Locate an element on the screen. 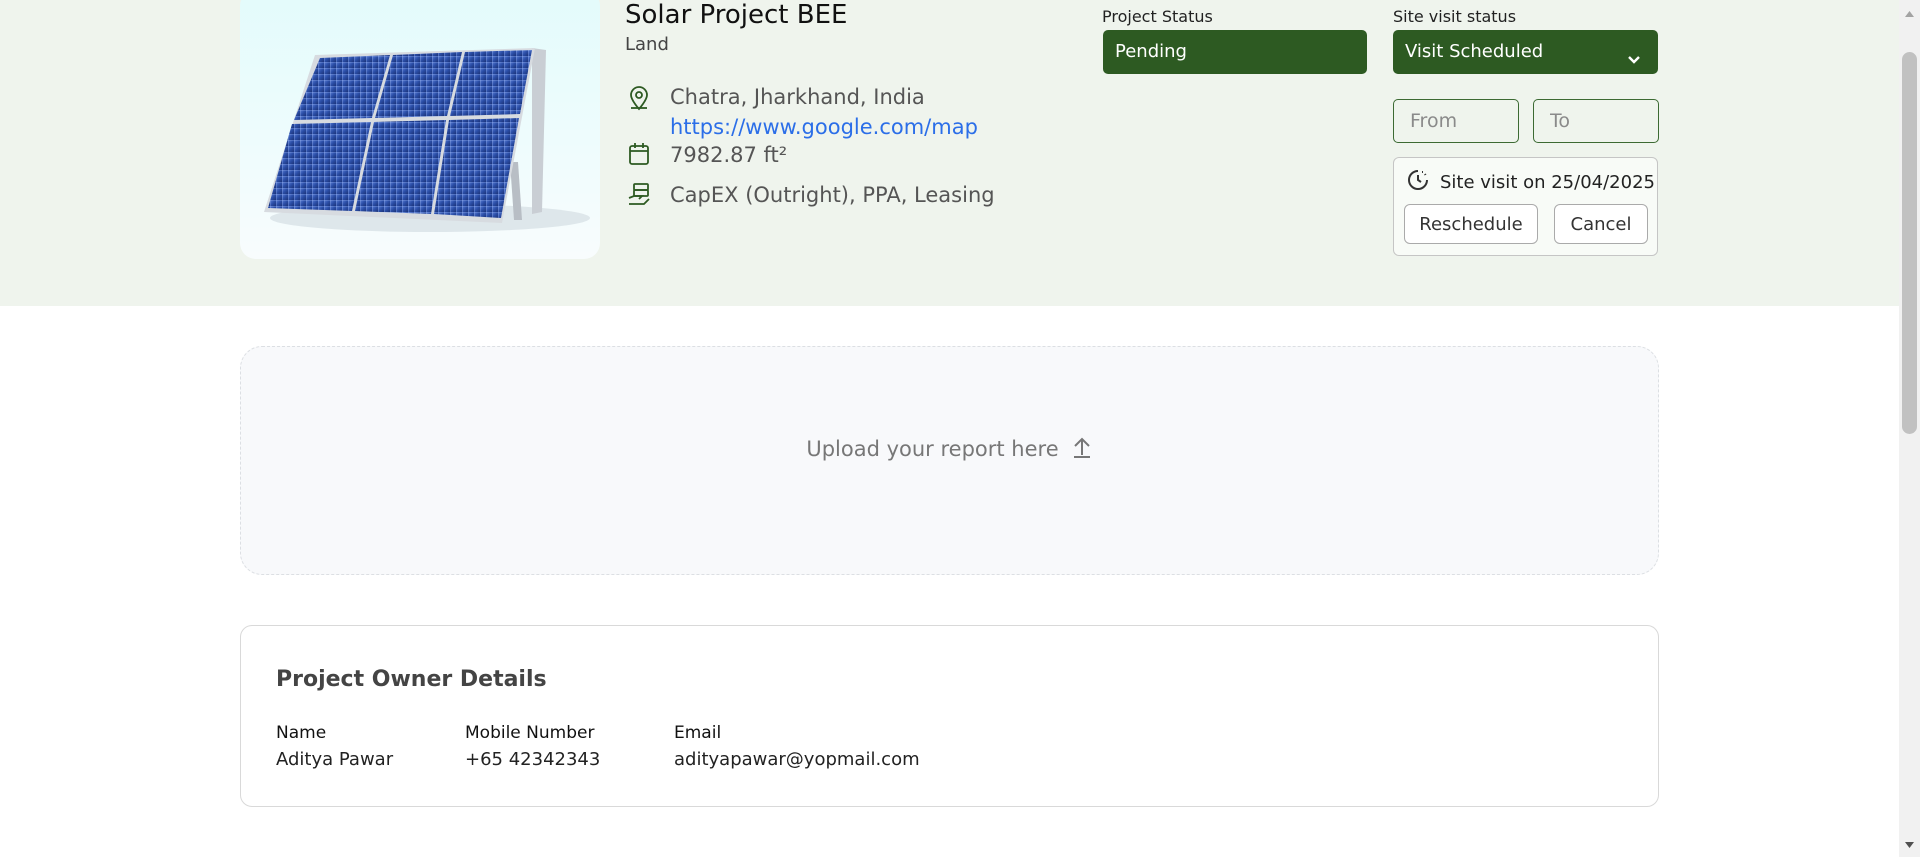 The width and height of the screenshot is (1920, 857). clock-icon is located at coordinates (1418, 182).